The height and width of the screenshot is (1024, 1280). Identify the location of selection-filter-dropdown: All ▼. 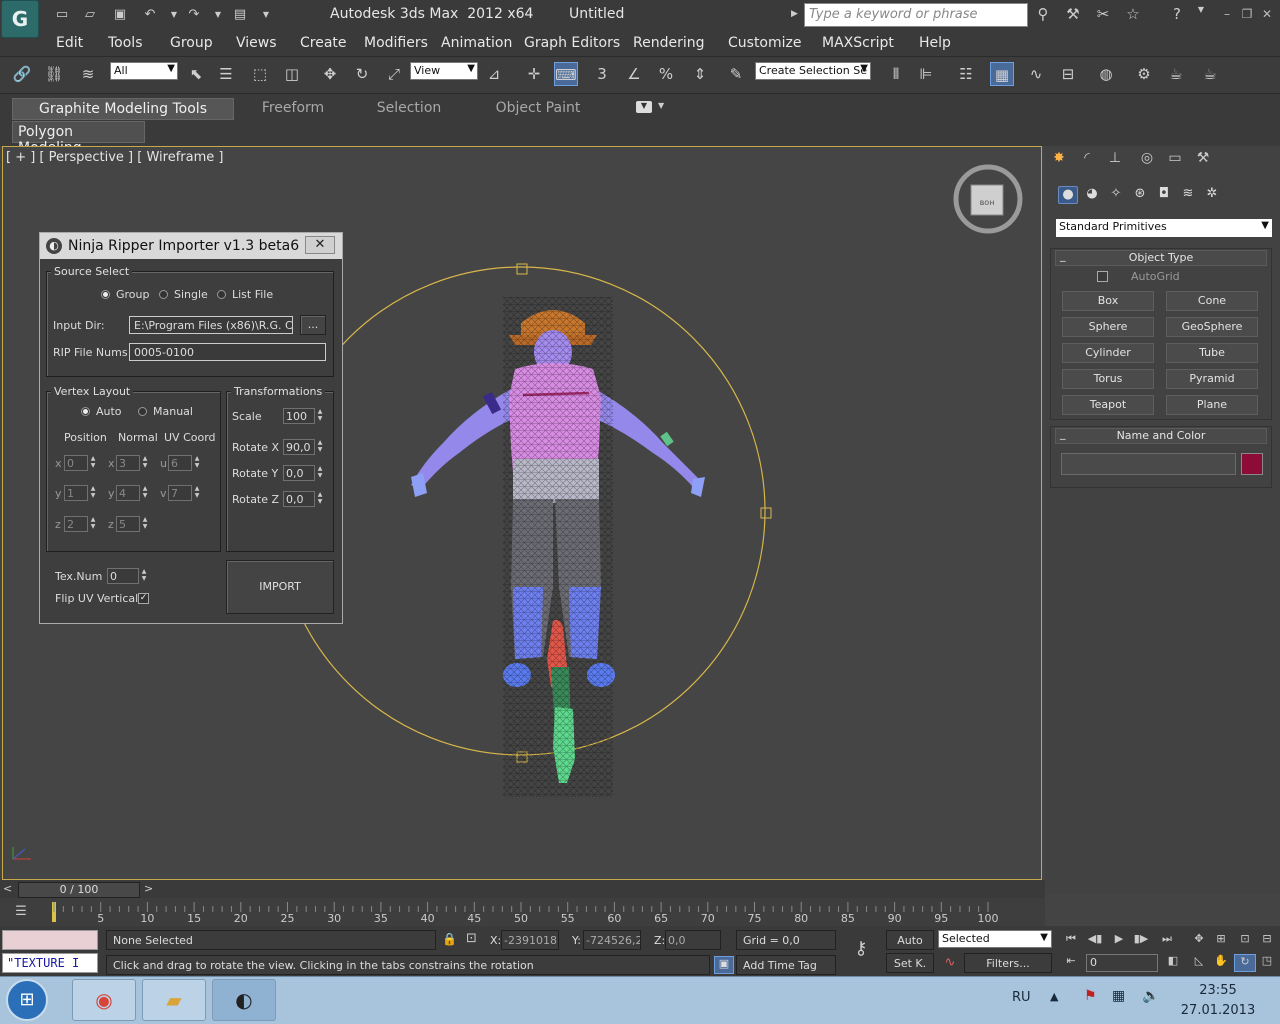
(144, 71).